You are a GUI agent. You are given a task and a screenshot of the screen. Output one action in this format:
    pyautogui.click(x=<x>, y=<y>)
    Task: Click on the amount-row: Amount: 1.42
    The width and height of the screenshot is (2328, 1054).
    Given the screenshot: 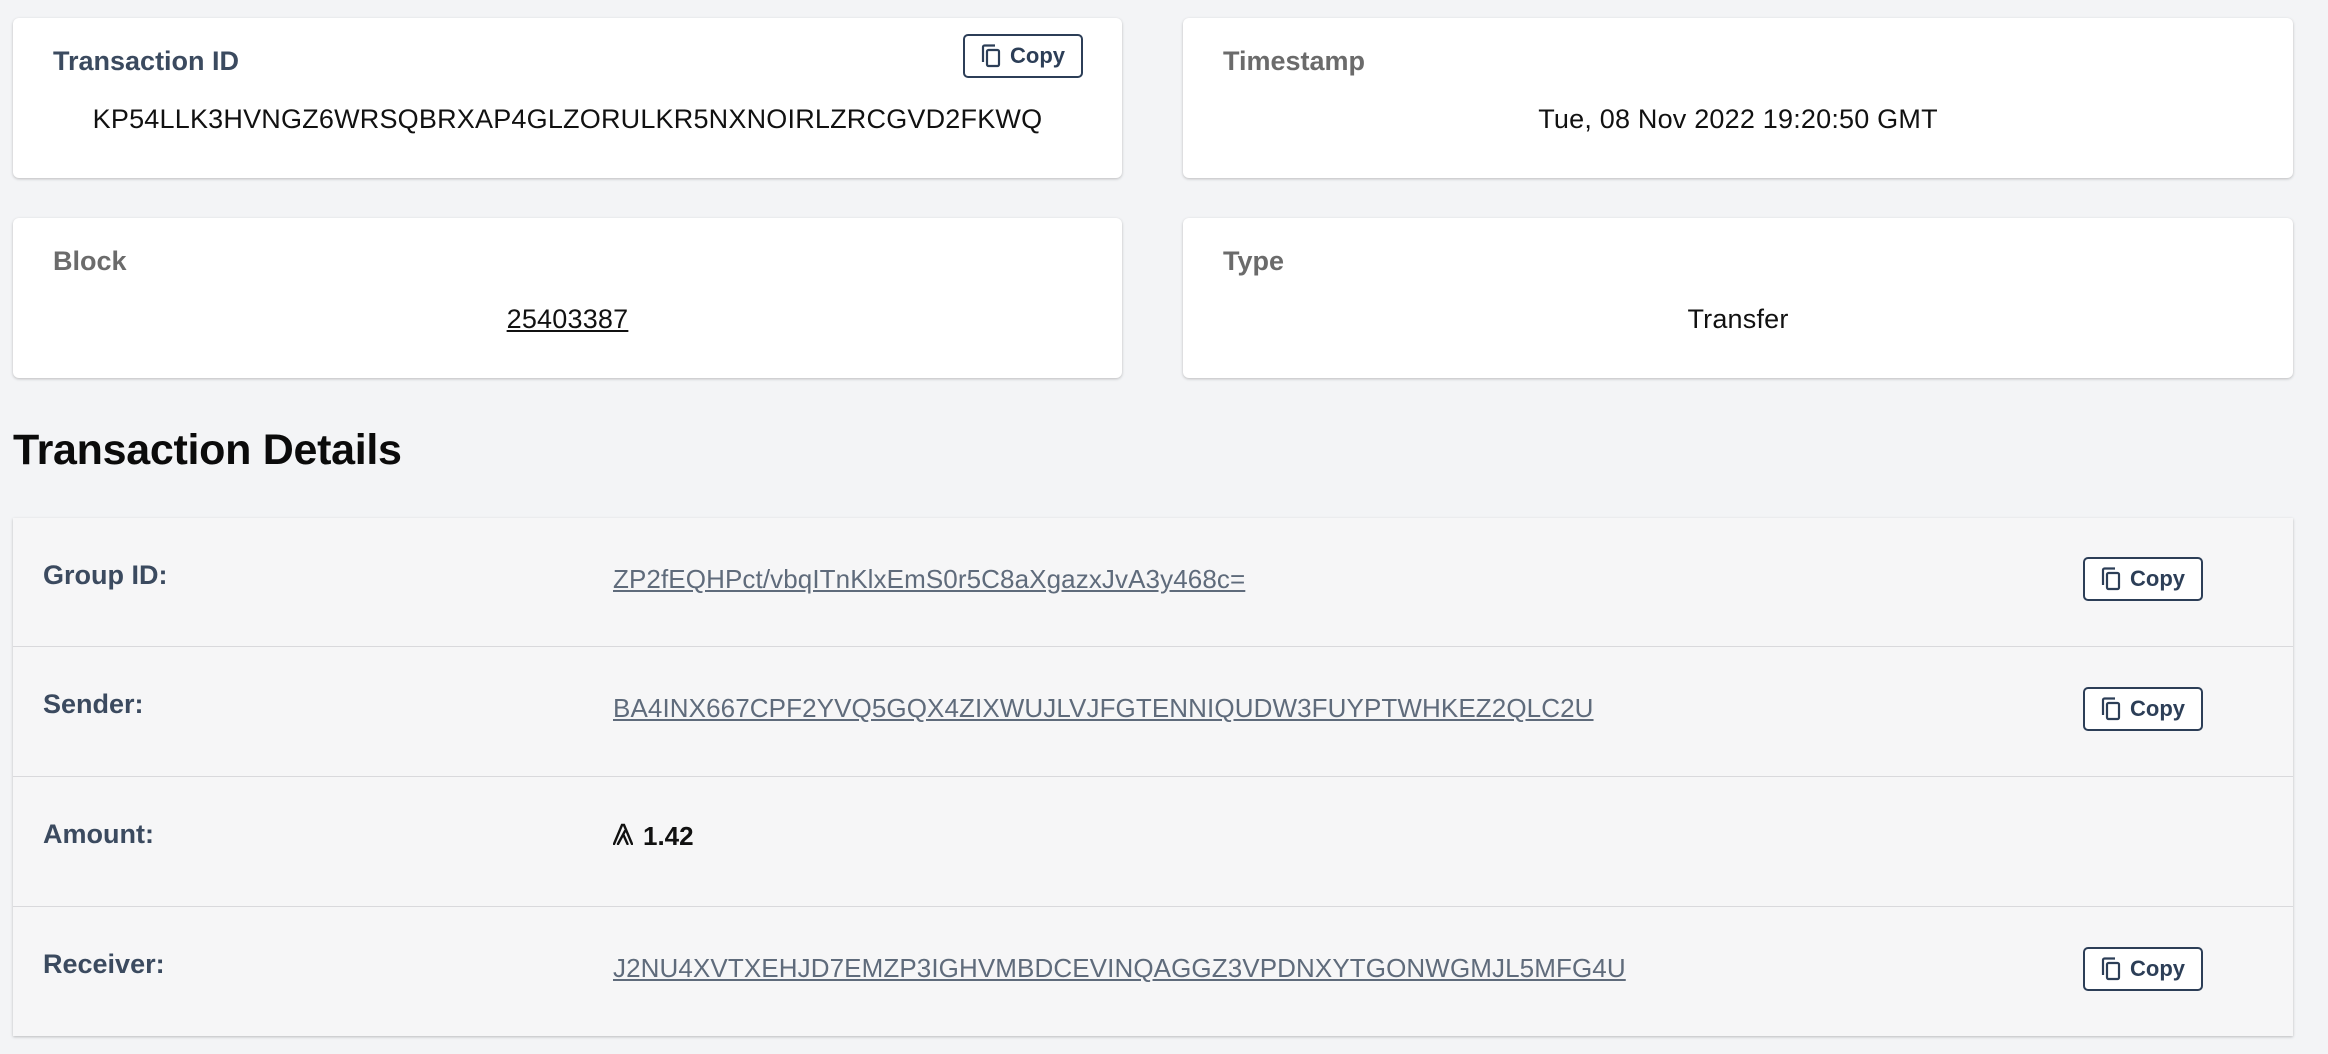 What is the action you would take?
    pyautogui.click(x=1153, y=842)
    